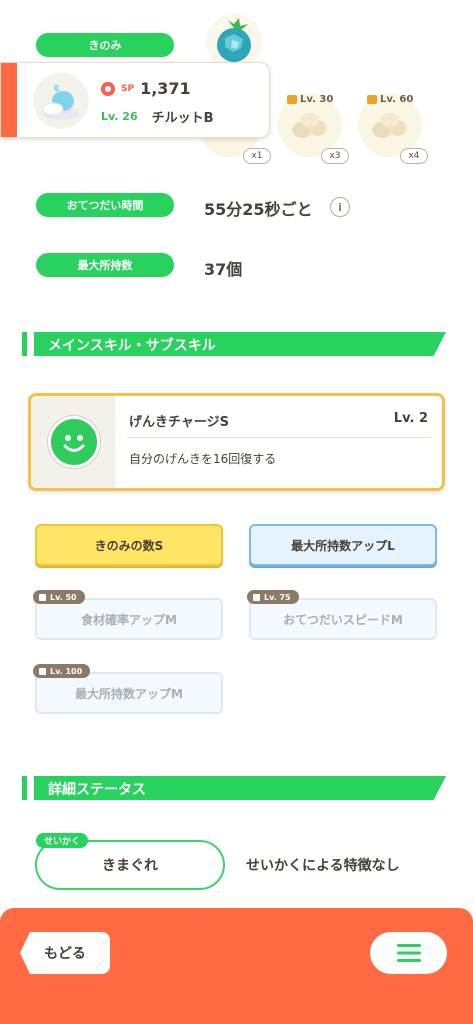 The width and height of the screenshot is (473, 1024). I want to click on ingredient-count-2: x3, so click(335, 156).